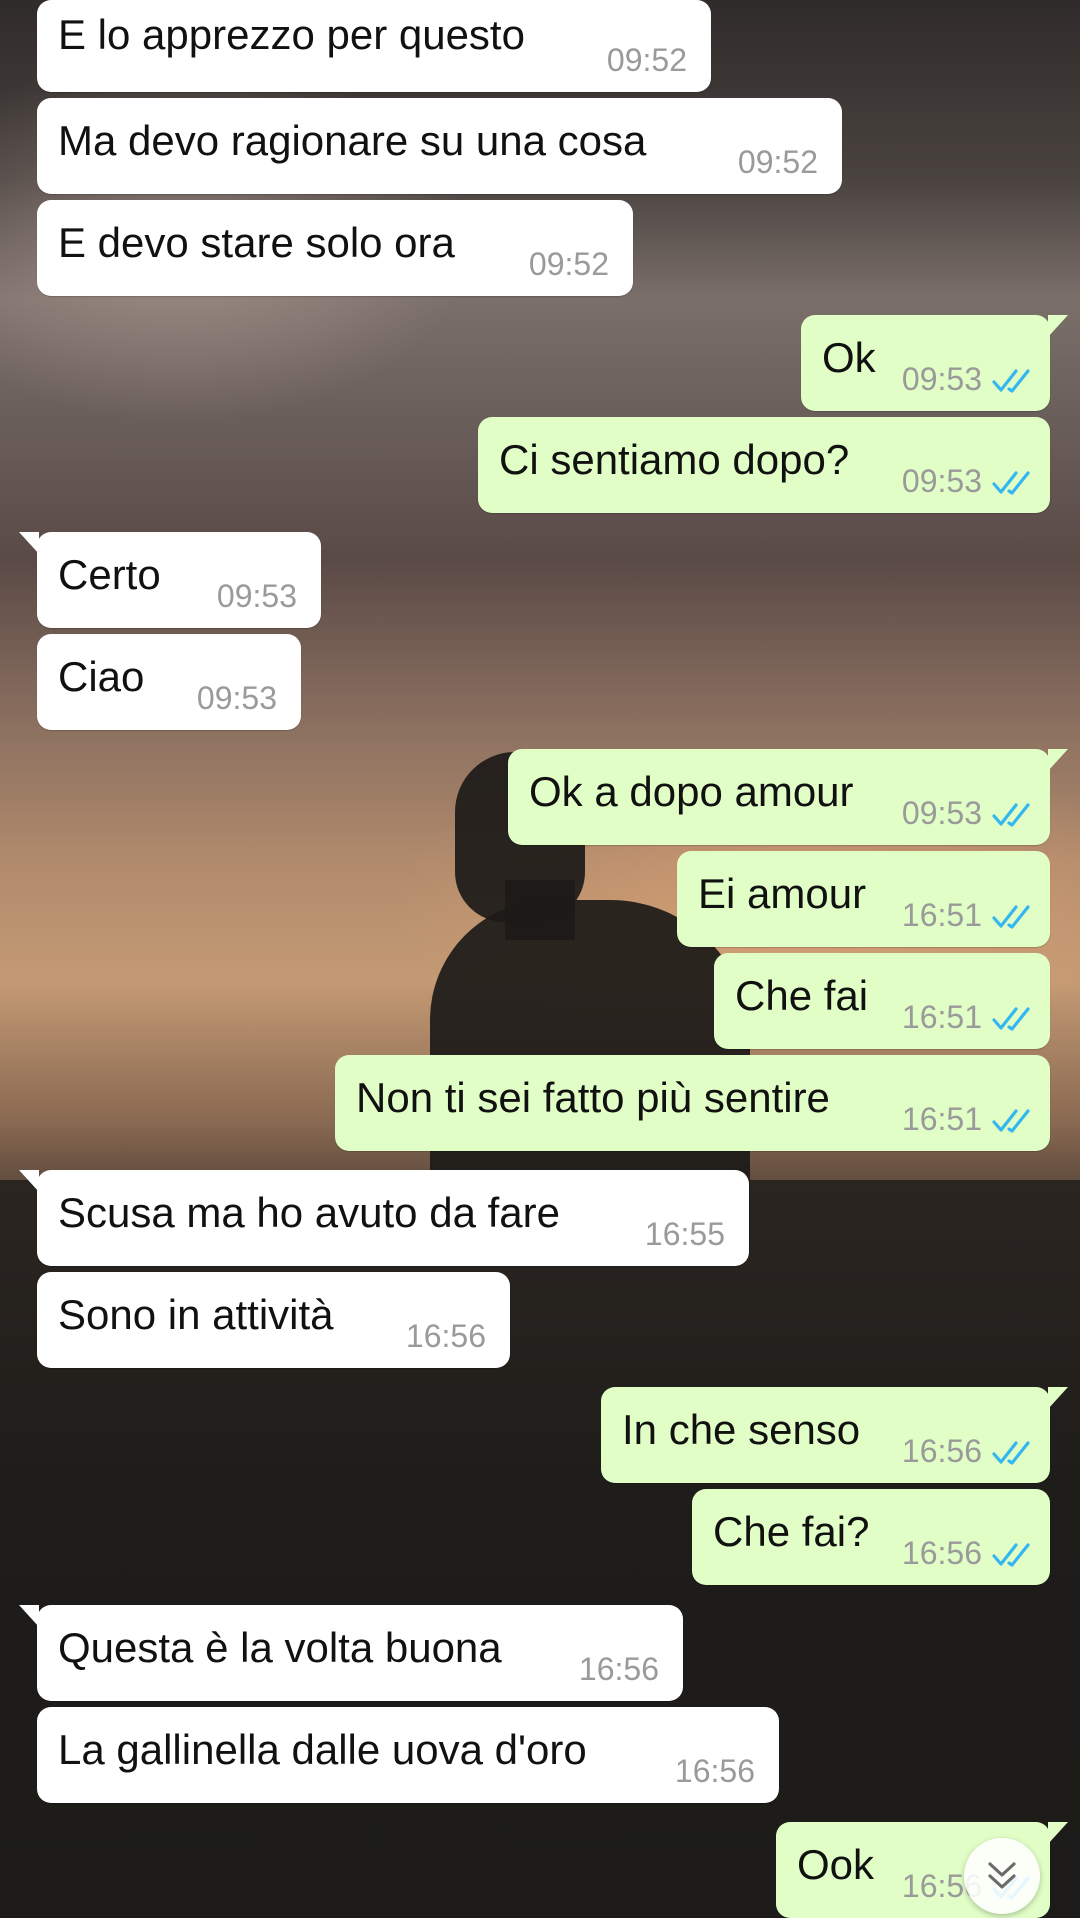 This screenshot has width=1080, height=1918. Describe the element at coordinates (101, 676) in the screenshot. I see `message-text: Ciao` at that location.